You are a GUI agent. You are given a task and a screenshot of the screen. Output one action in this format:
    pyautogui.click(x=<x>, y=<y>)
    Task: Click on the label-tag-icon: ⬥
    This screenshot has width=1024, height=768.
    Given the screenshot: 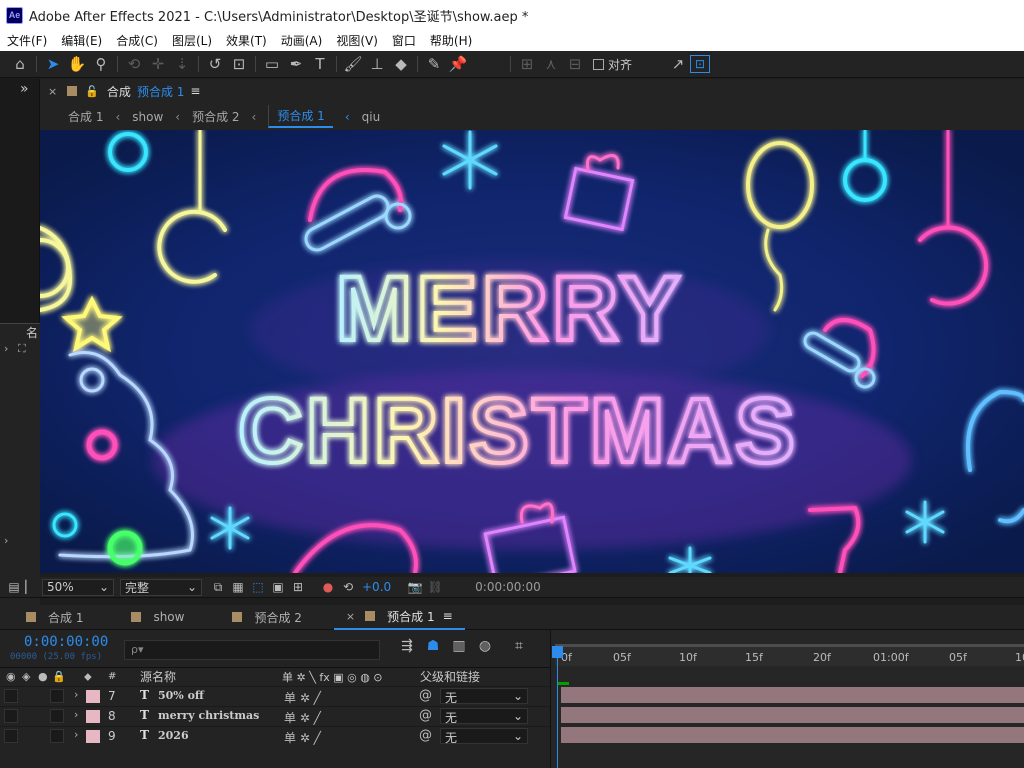 What is the action you would take?
    pyautogui.click(x=88, y=677)
    